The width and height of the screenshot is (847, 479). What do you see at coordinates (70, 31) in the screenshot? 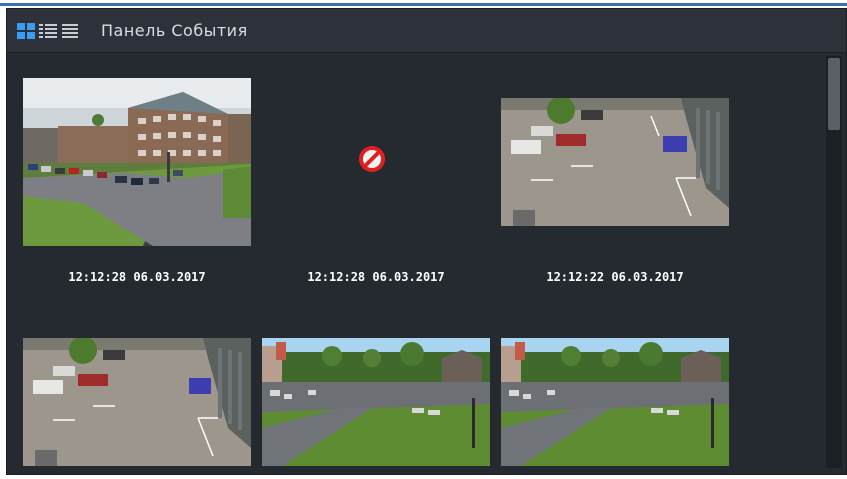
I see `list-view-icon` at bounding box center [70, 31].